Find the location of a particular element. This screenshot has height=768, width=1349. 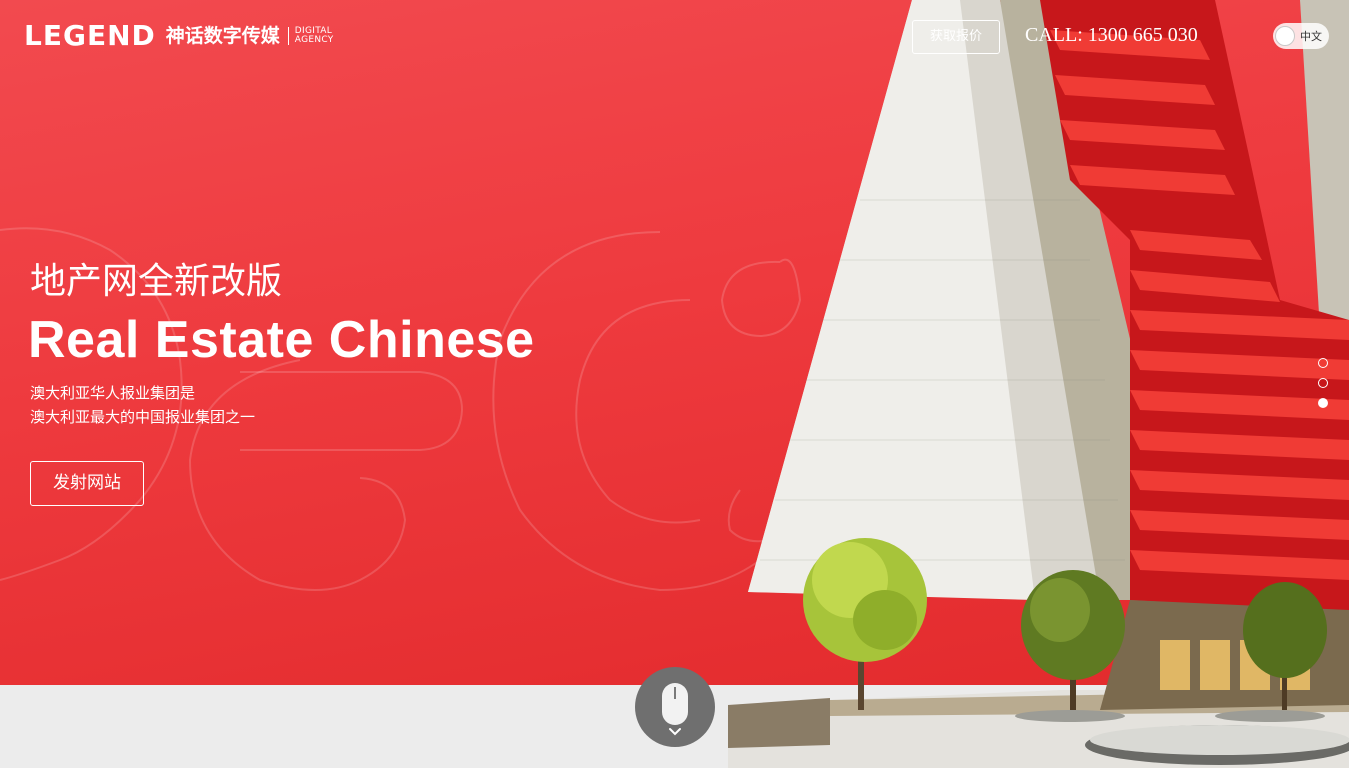

mouse-wheel-line is located at coordinates (675, 693).